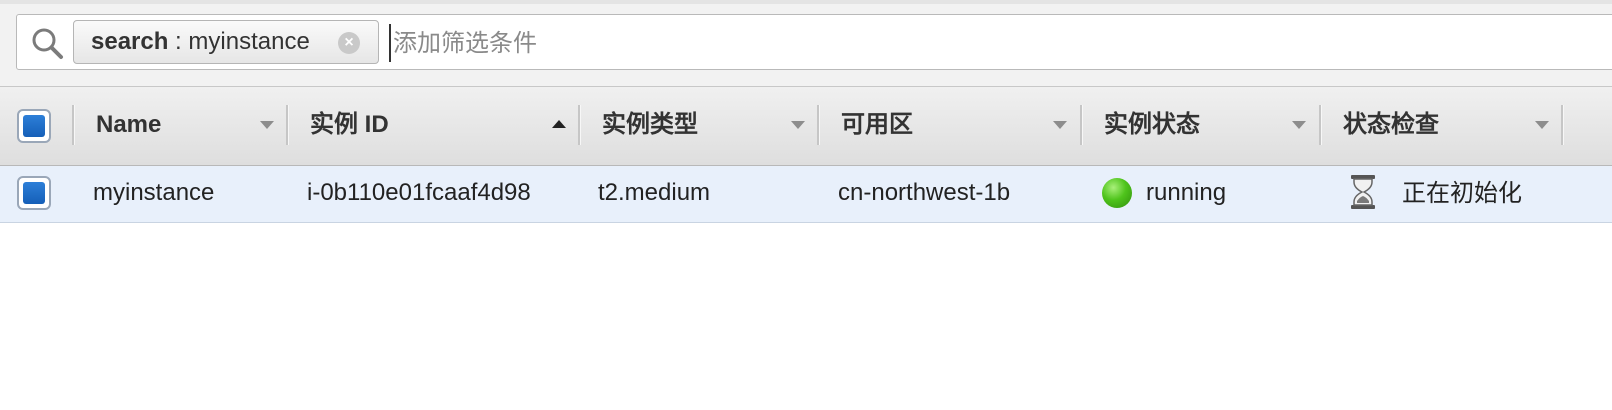 This screenshot has width=1612, height=410. I want to click on hourglass-icon, so click(1363, 192).